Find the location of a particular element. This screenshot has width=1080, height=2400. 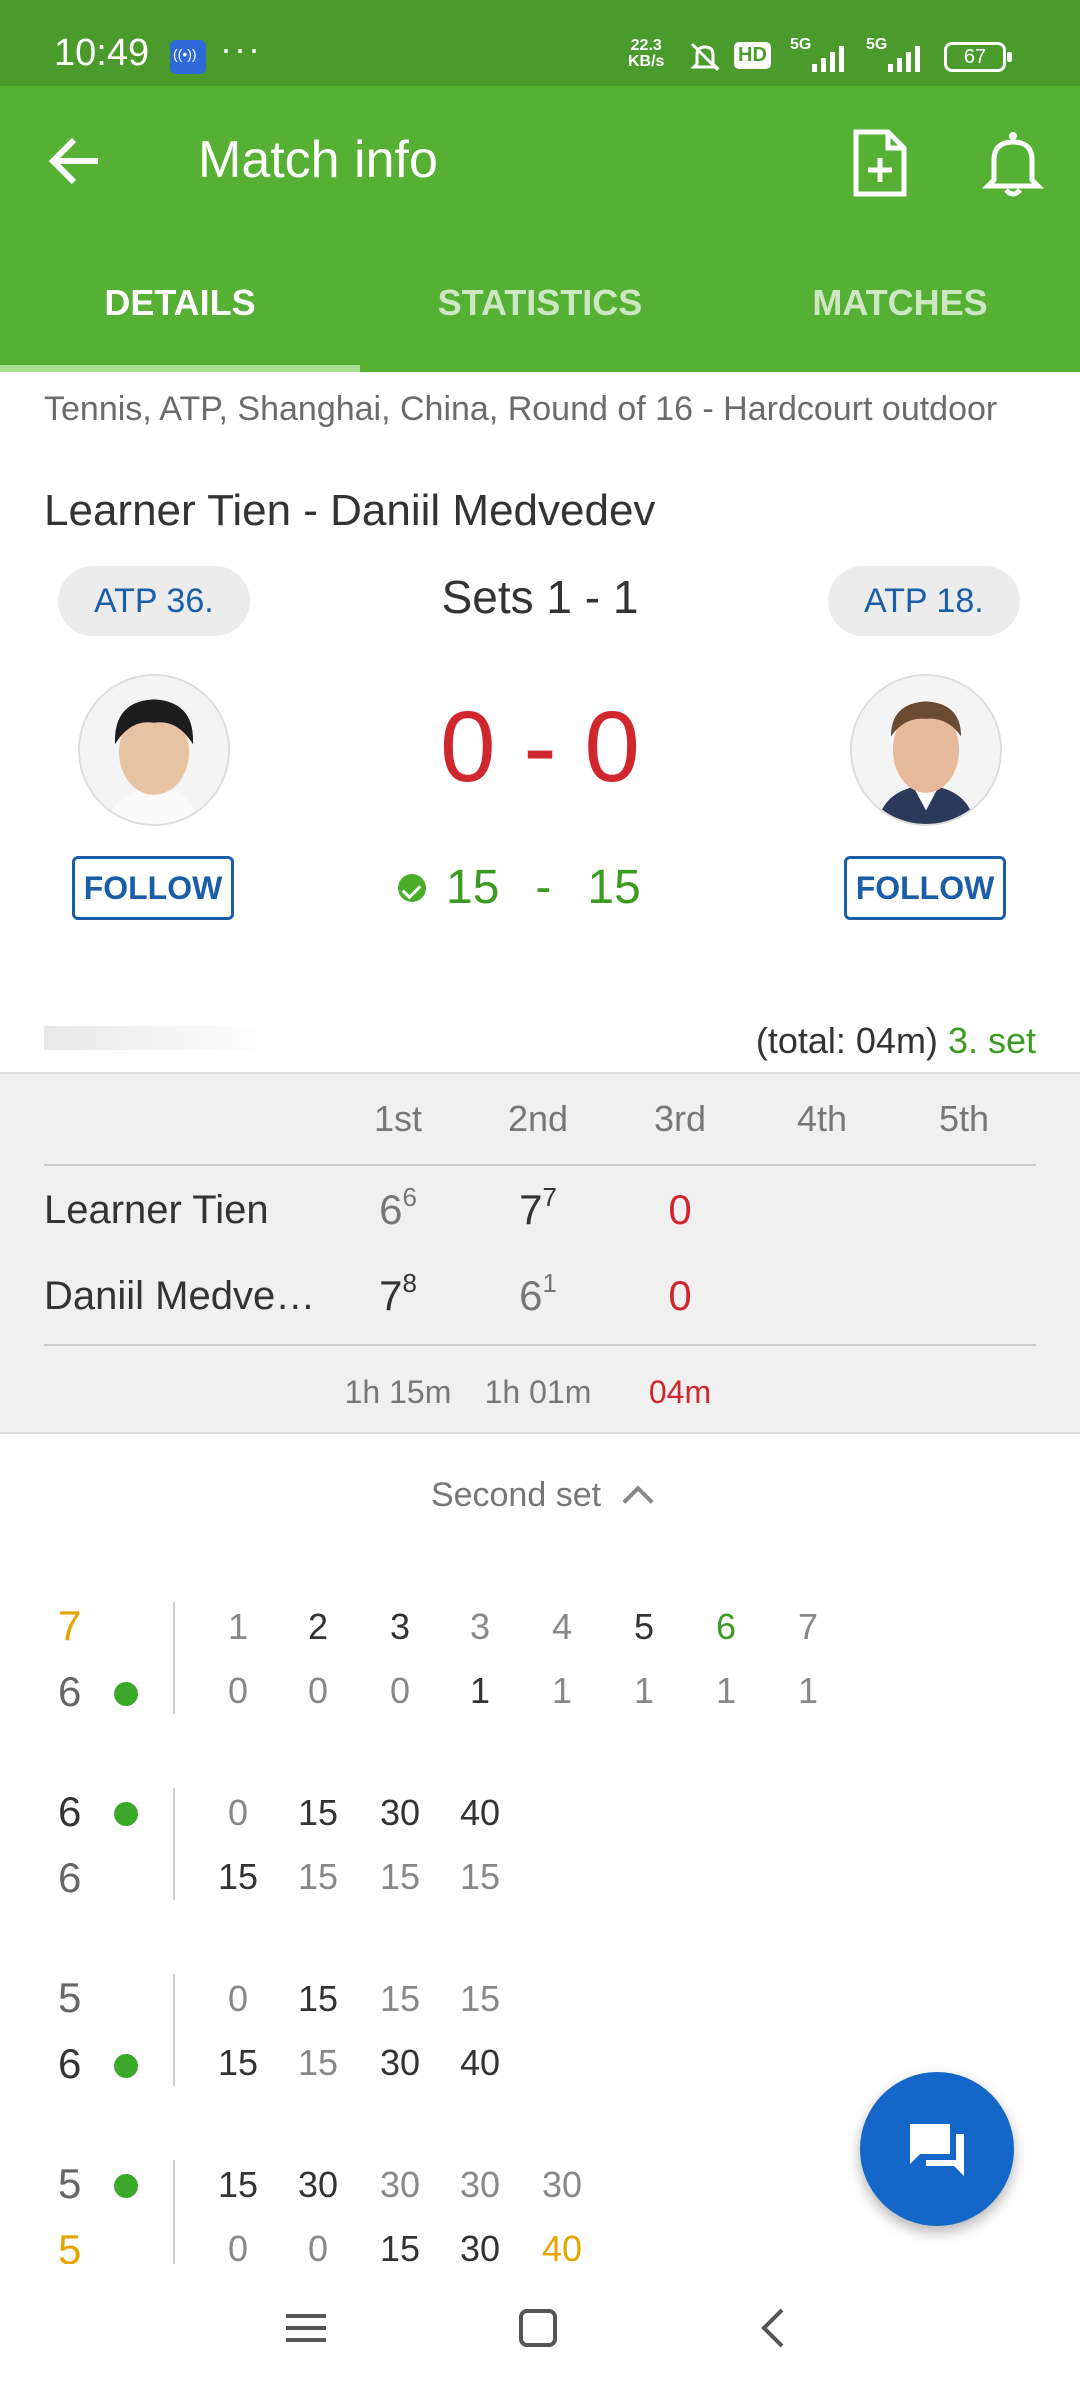

tennis-ball-icon is located at coordinates (412, 887).